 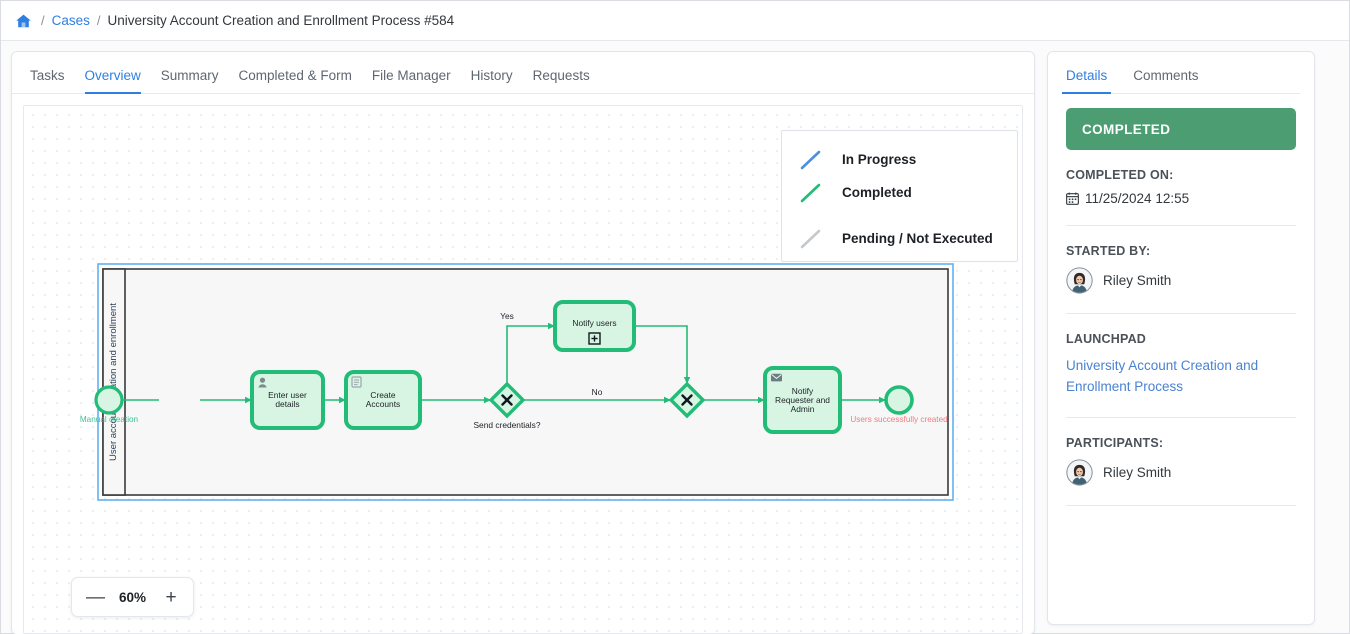 I want to click on zoom-level-value: 60%, so click(x=132, y=597).